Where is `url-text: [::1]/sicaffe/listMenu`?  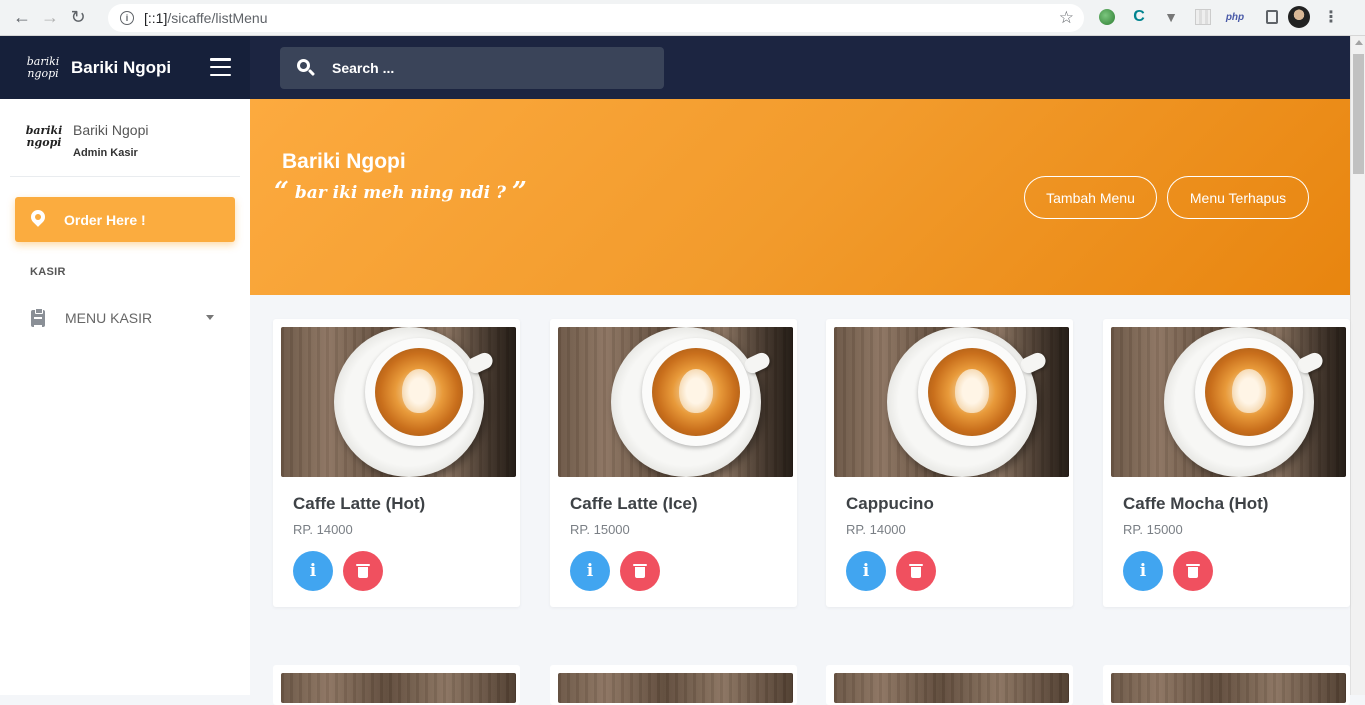
url-text: [::1]/sicaffe/listMenu is located at coordinates (205, 18).